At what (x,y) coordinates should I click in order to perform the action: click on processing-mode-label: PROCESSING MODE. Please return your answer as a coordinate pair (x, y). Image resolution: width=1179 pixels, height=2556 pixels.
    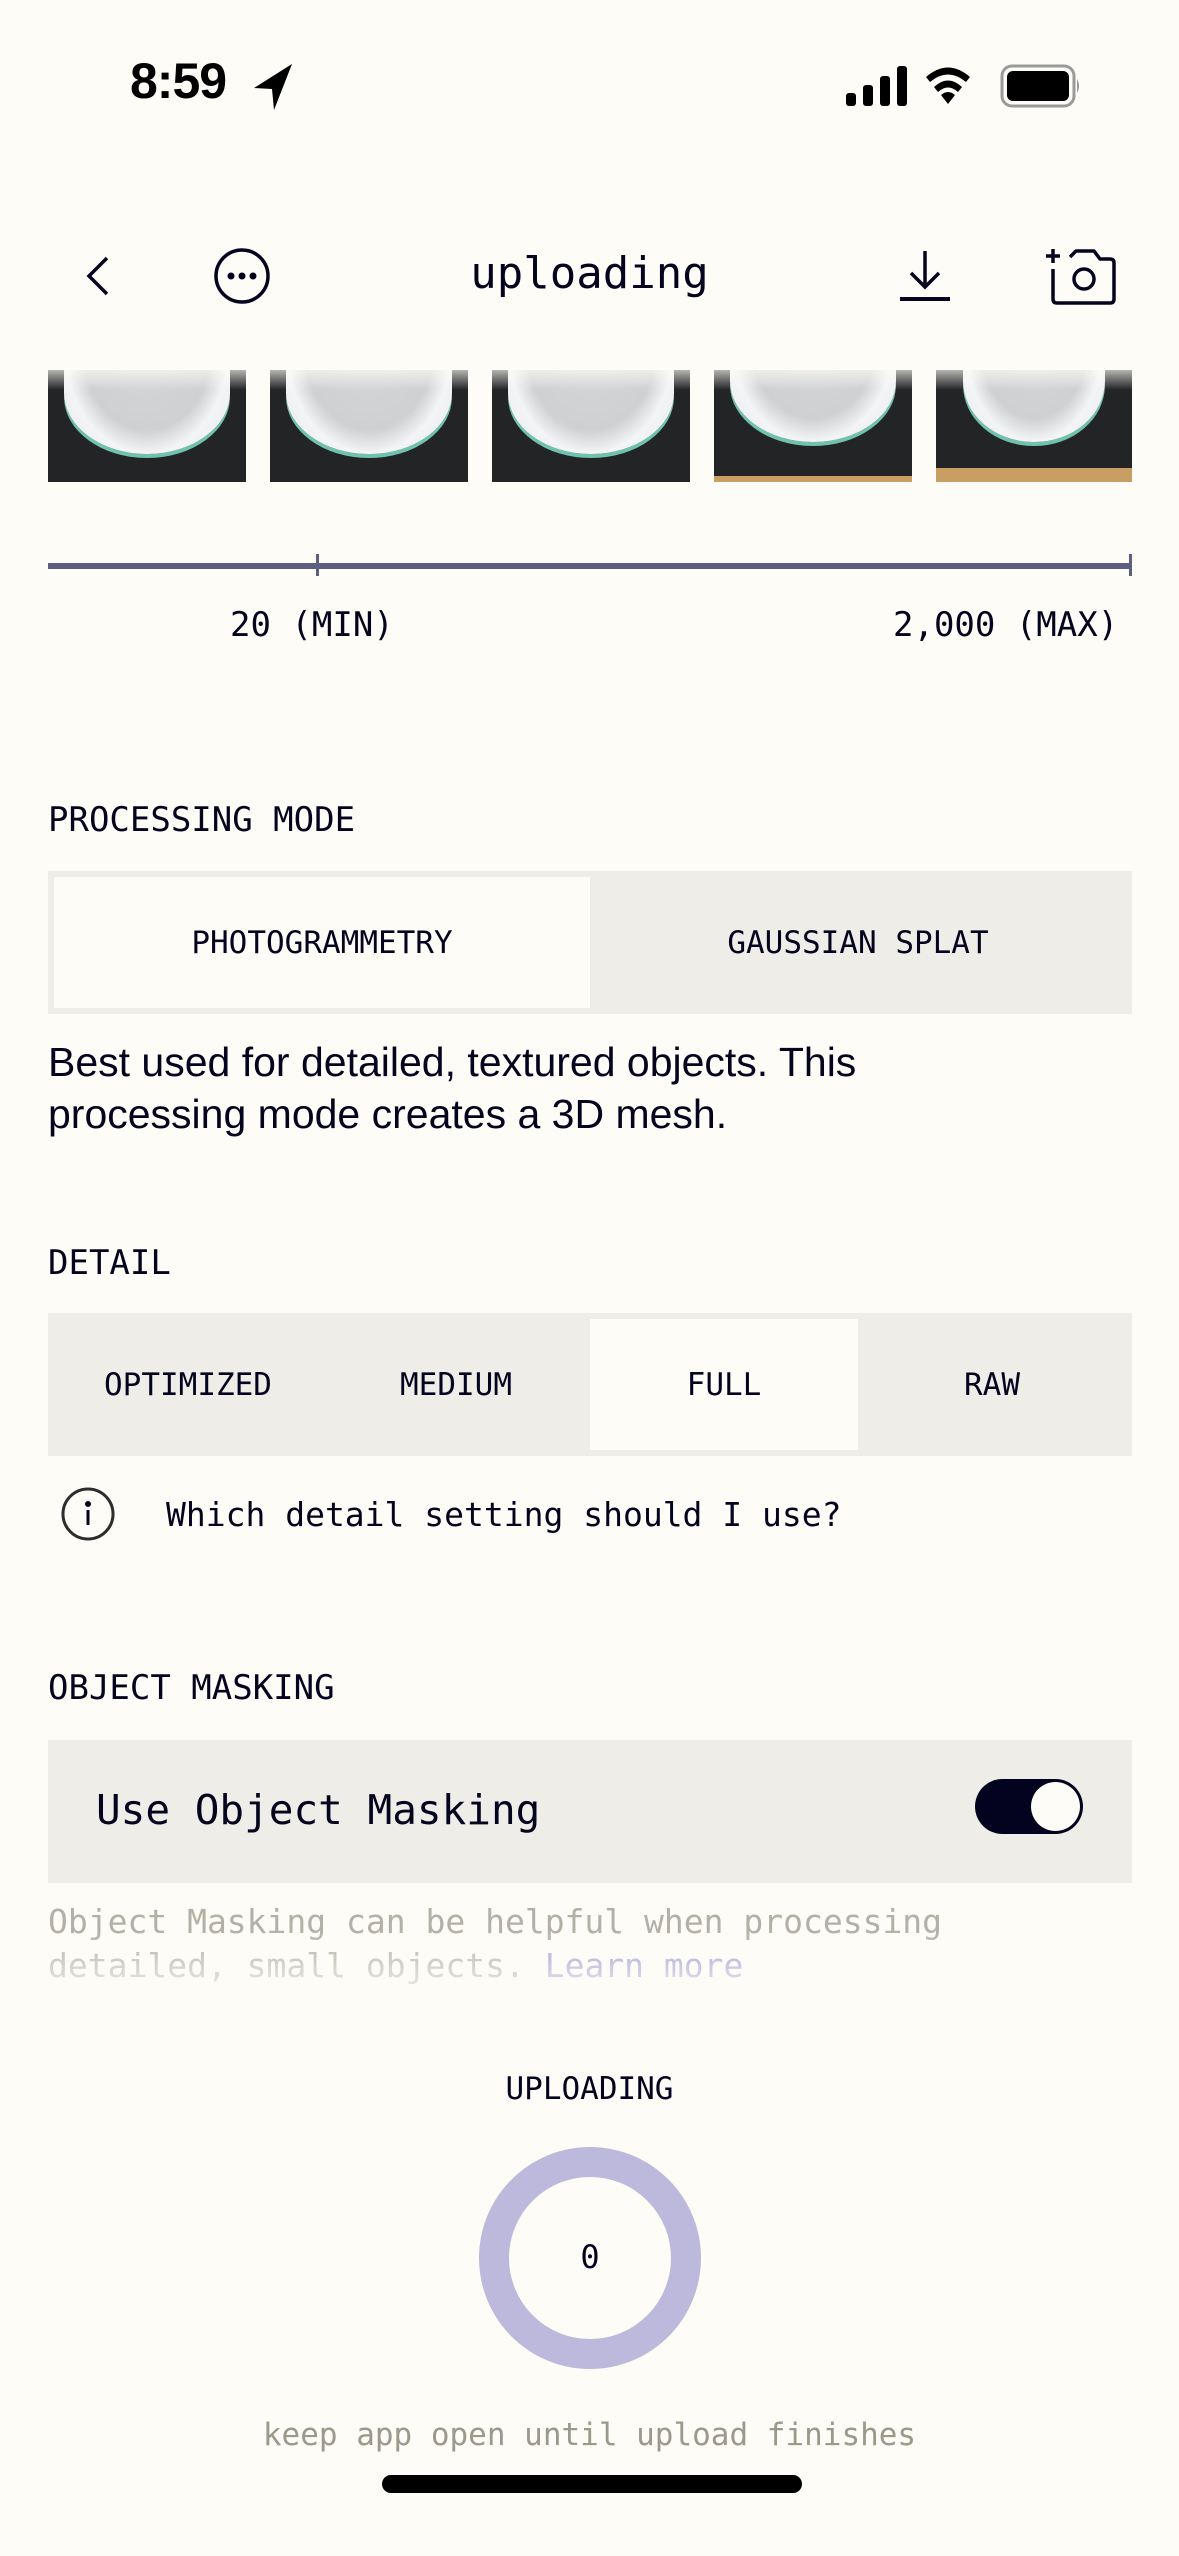
    Looking at the image, I should click on (202, 820).